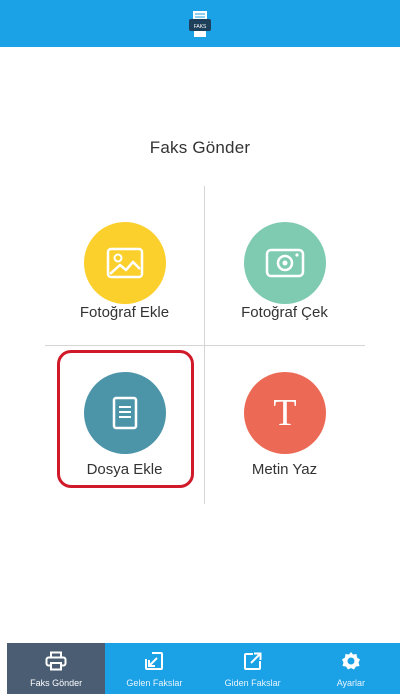 The image size is (400, 694). What do you see at coordinates (154, 683) in the screenshot?
I see `tab-incoming-faxes-label: Gelen Fakslar` at bounding box center [154, 683].